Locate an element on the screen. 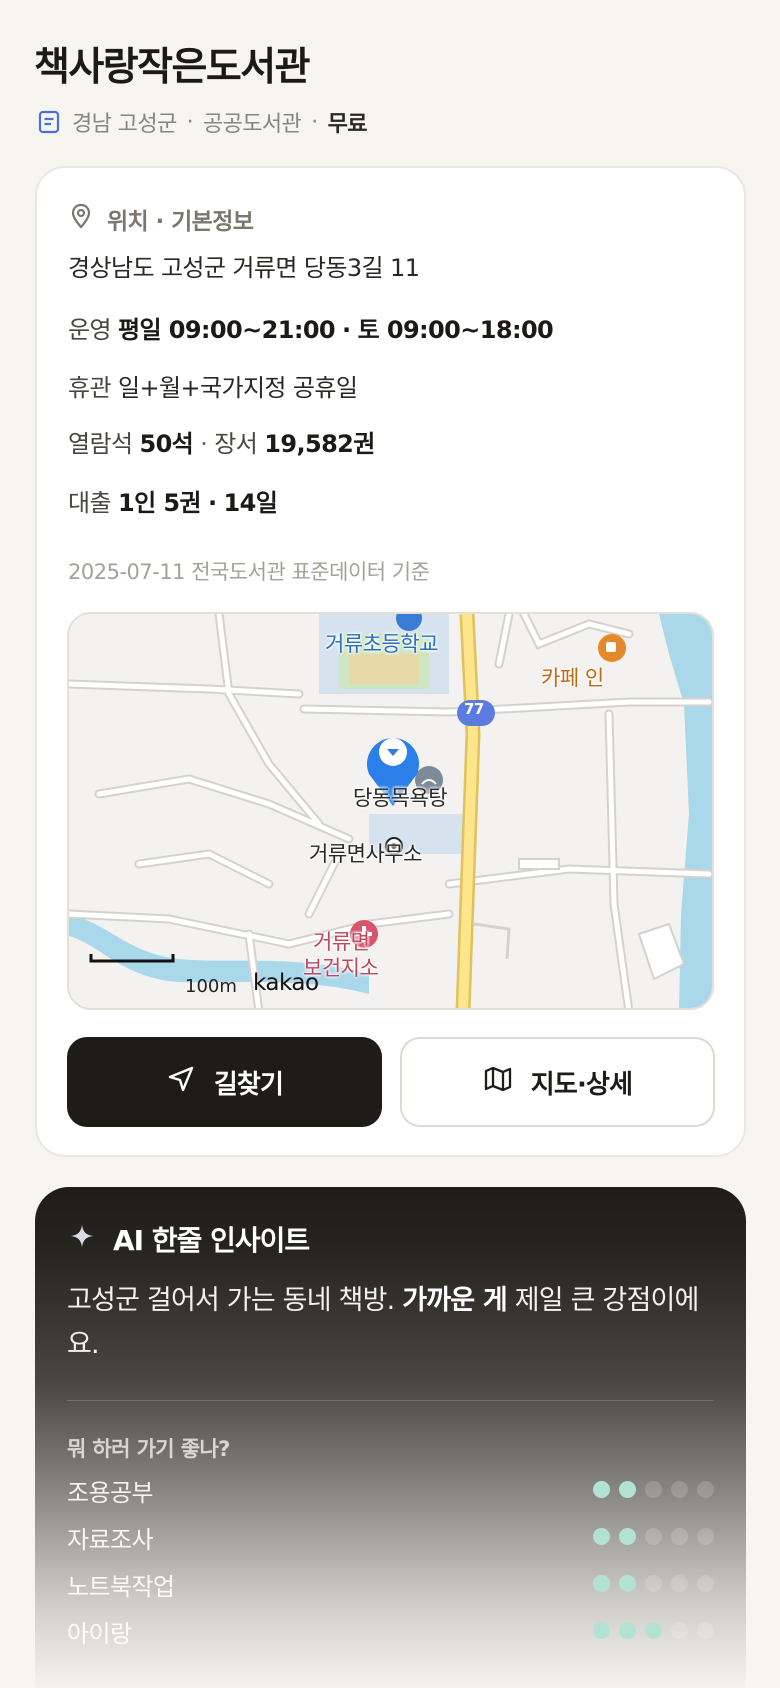 This screenshot has width=780, height=1688. rating-row: 조용공부 is located at coordinates (390, 1490).